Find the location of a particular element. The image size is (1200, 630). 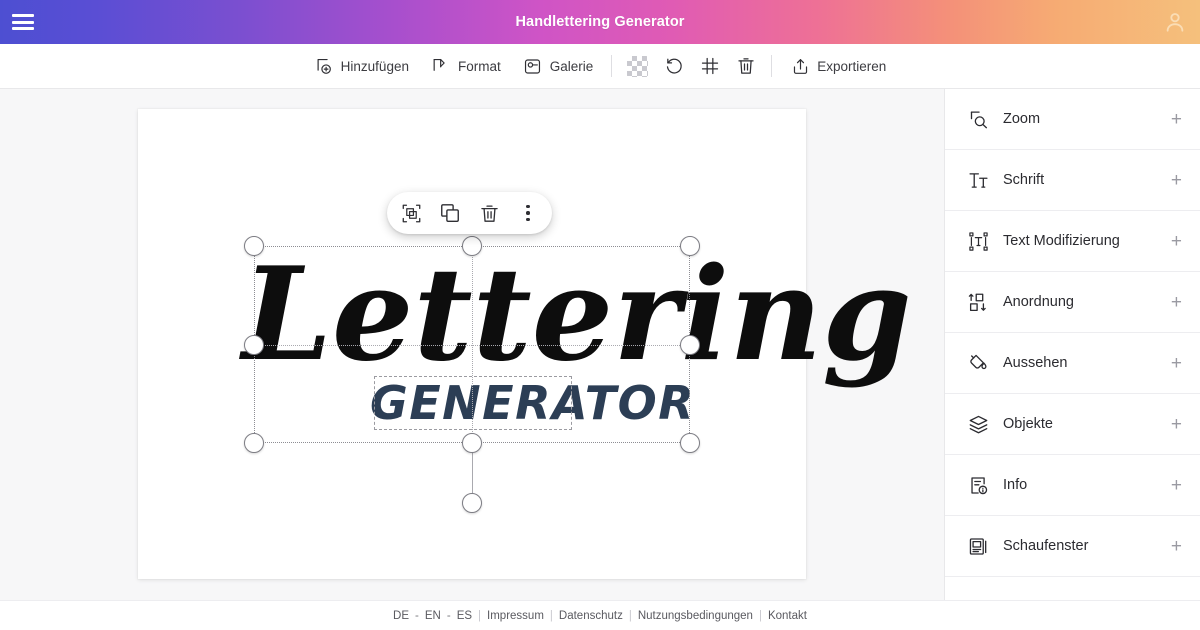

footer-link-impressum: Impressum is located at coordinates (515, 616).